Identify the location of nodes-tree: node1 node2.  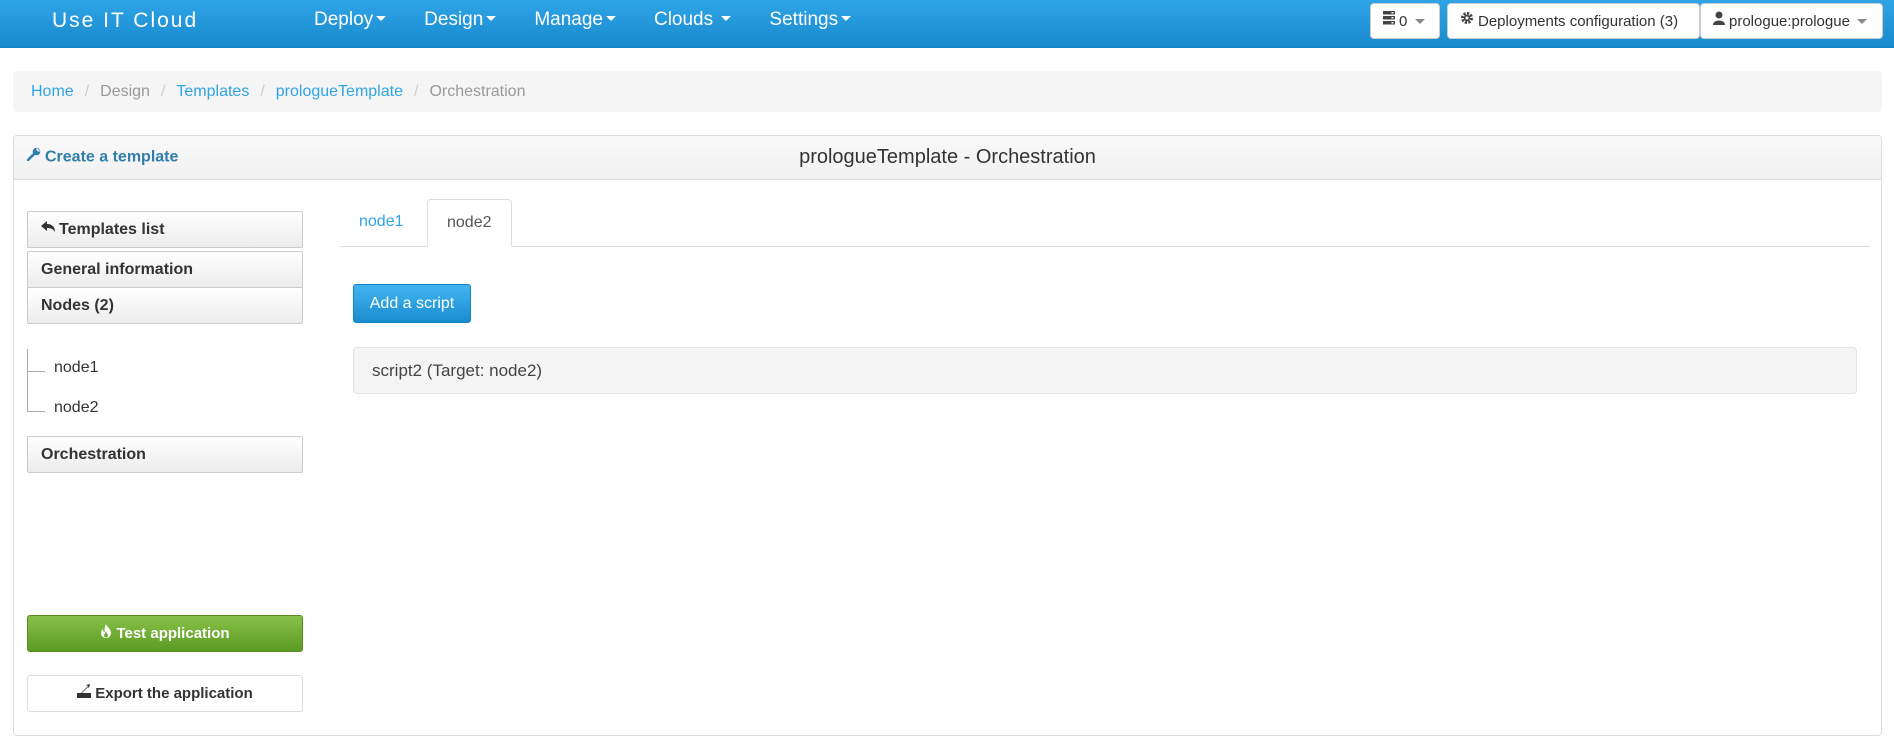
(165, 391).